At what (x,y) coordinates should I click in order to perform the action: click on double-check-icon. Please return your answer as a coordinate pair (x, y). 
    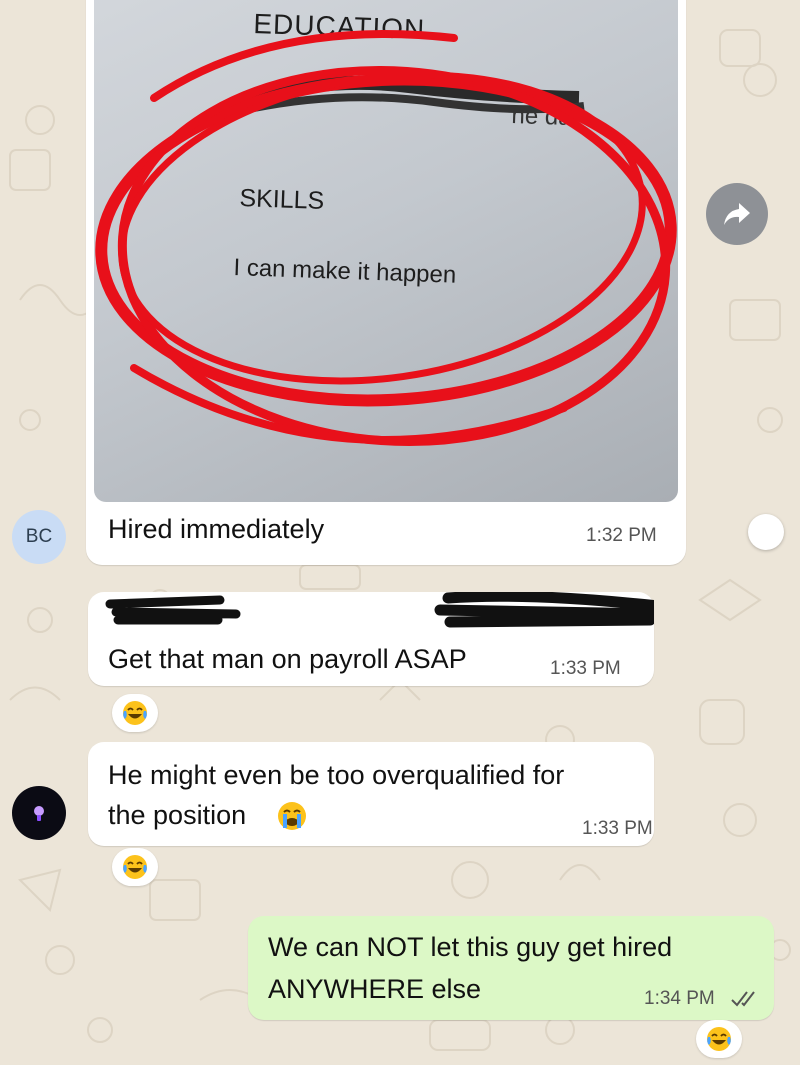
    Looking at the image, I should click on (743, 999).